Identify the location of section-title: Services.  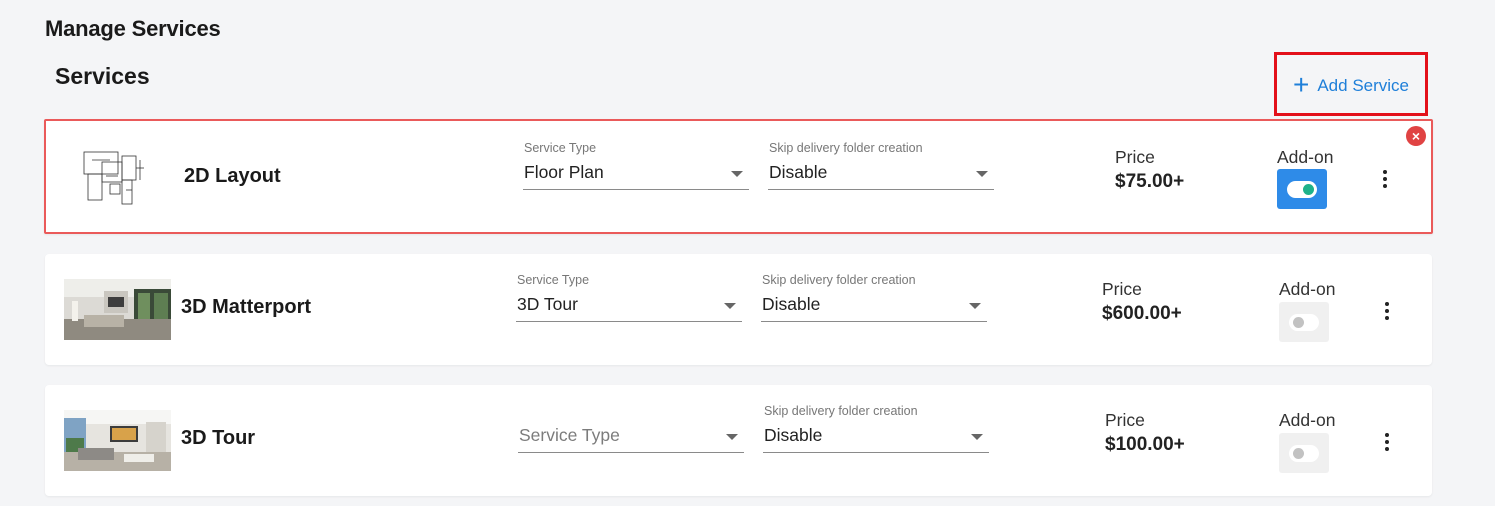
(102, 76).